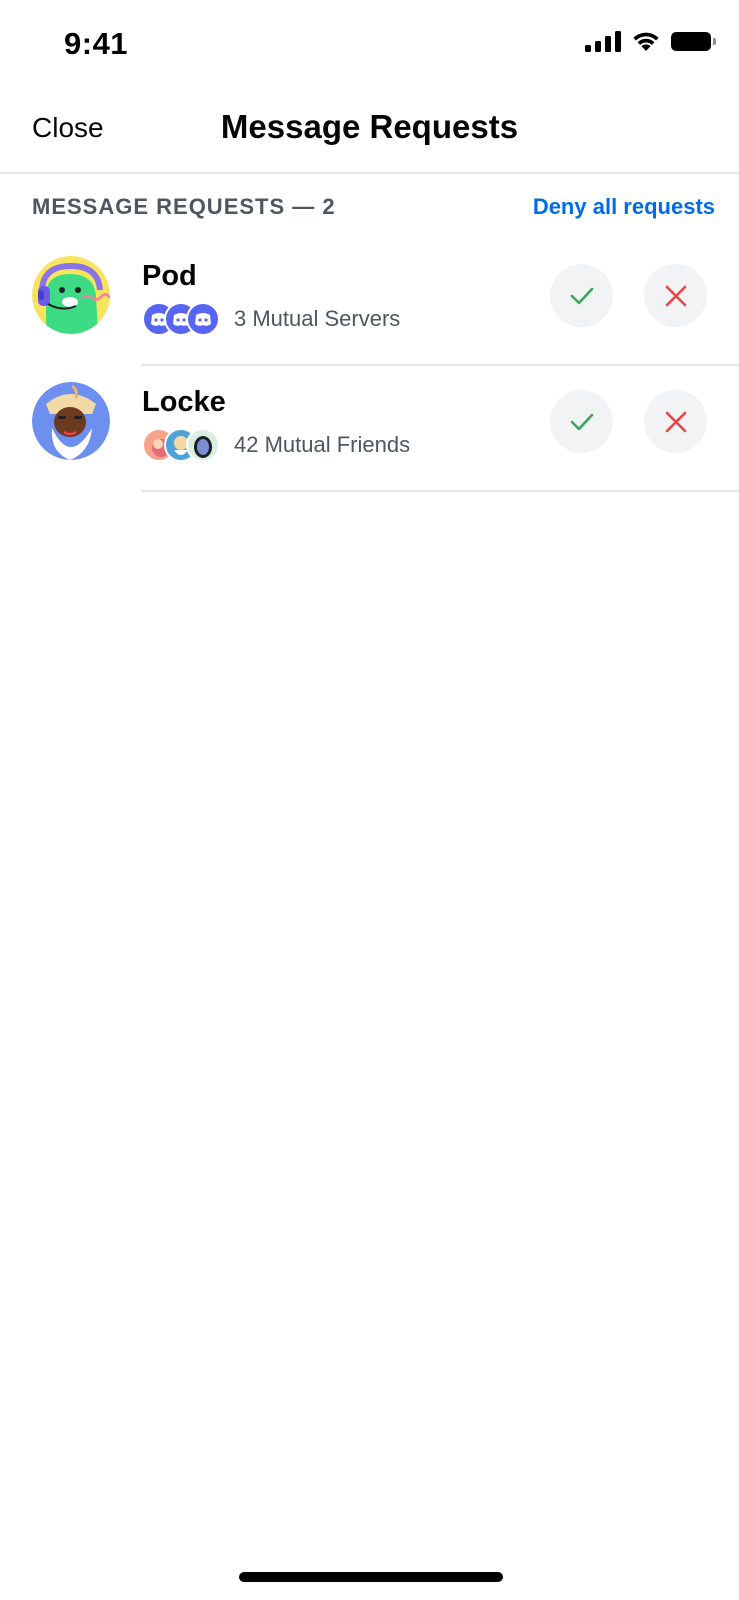 The height and width of the screenshot is (1600, 739). What do you see at coordinates (317, 318) in the screenshot?
I see `mutual-servers-text: 3 Mutual Servers` at bounding box center [317, 318].